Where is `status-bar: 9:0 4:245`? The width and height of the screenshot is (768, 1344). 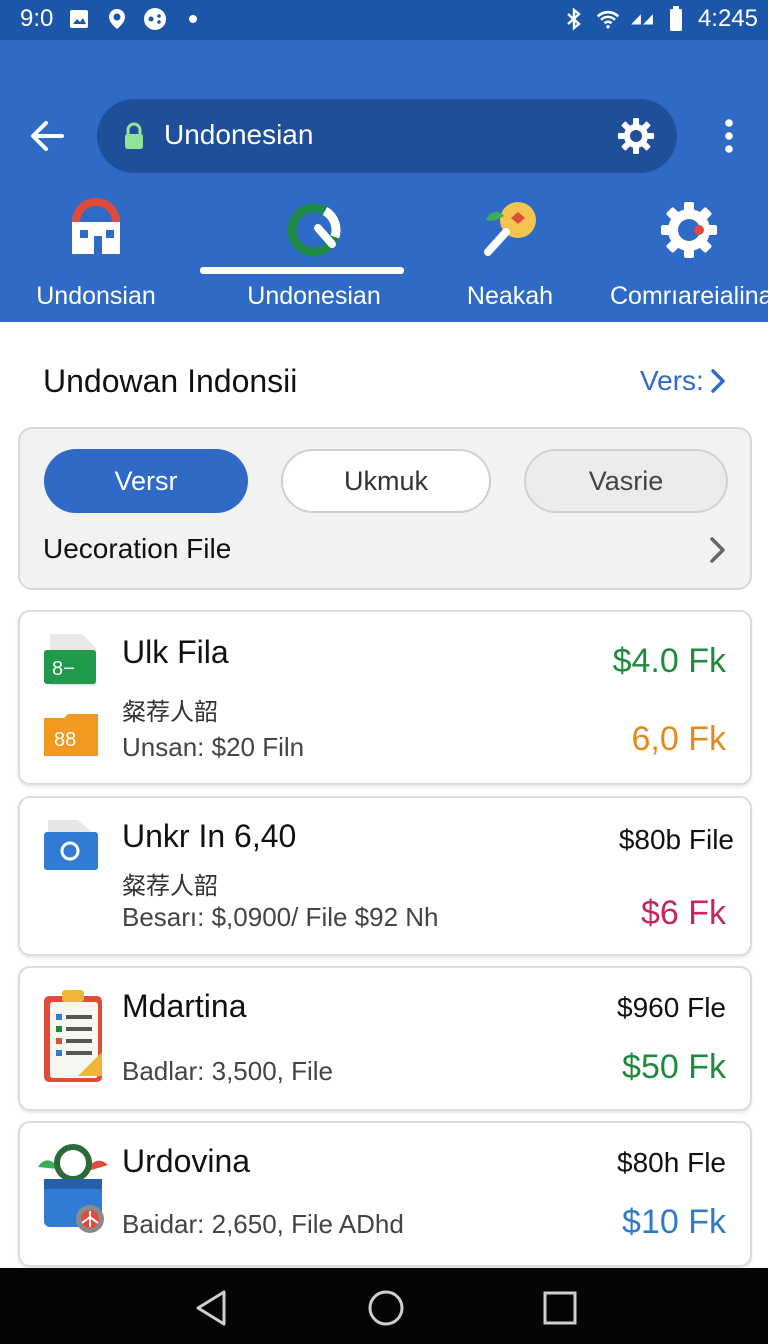 status-bar: 9:0 4:245 is located at coordinates (384, 20).